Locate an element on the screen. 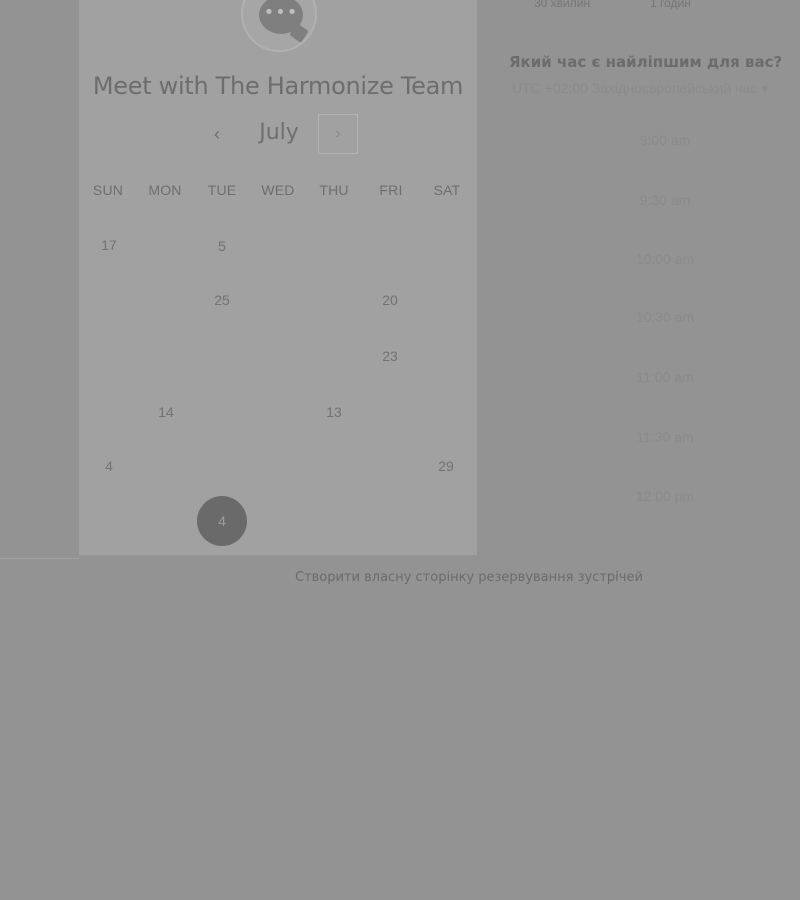  chevron-left-icon: ‹ is located at coordinates (217, 134).